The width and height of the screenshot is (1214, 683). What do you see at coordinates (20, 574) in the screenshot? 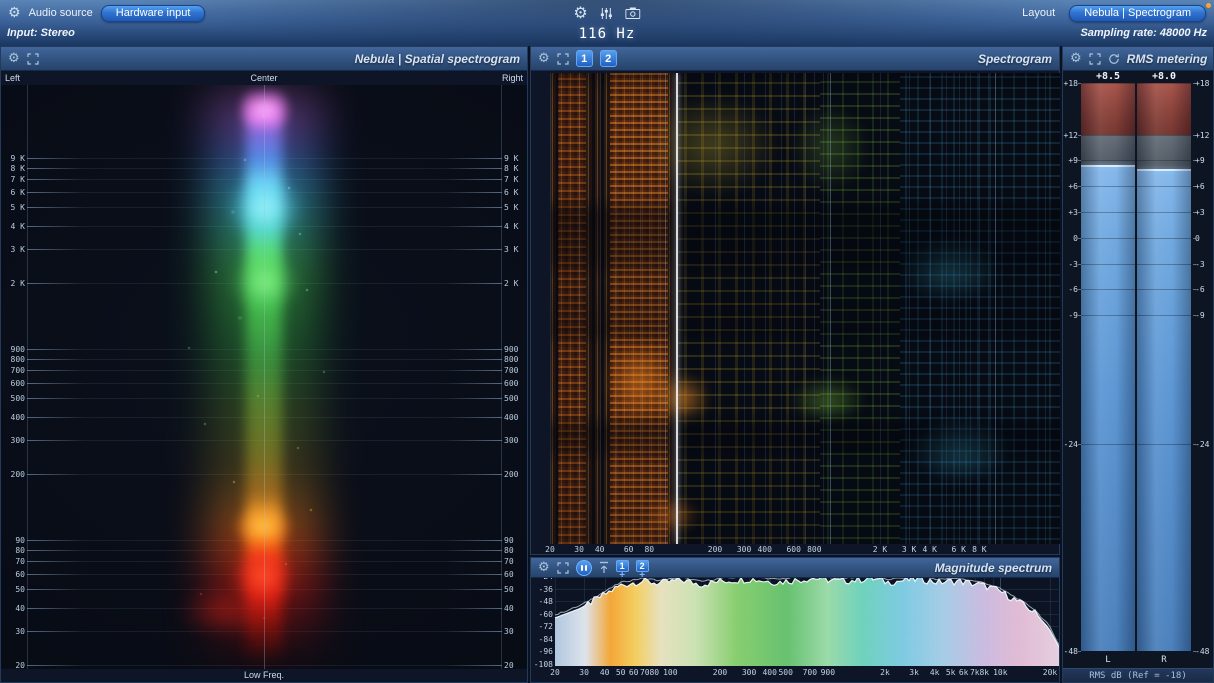
I see `spatial-freq-label-left: 60` at bounding box center [20, 574].